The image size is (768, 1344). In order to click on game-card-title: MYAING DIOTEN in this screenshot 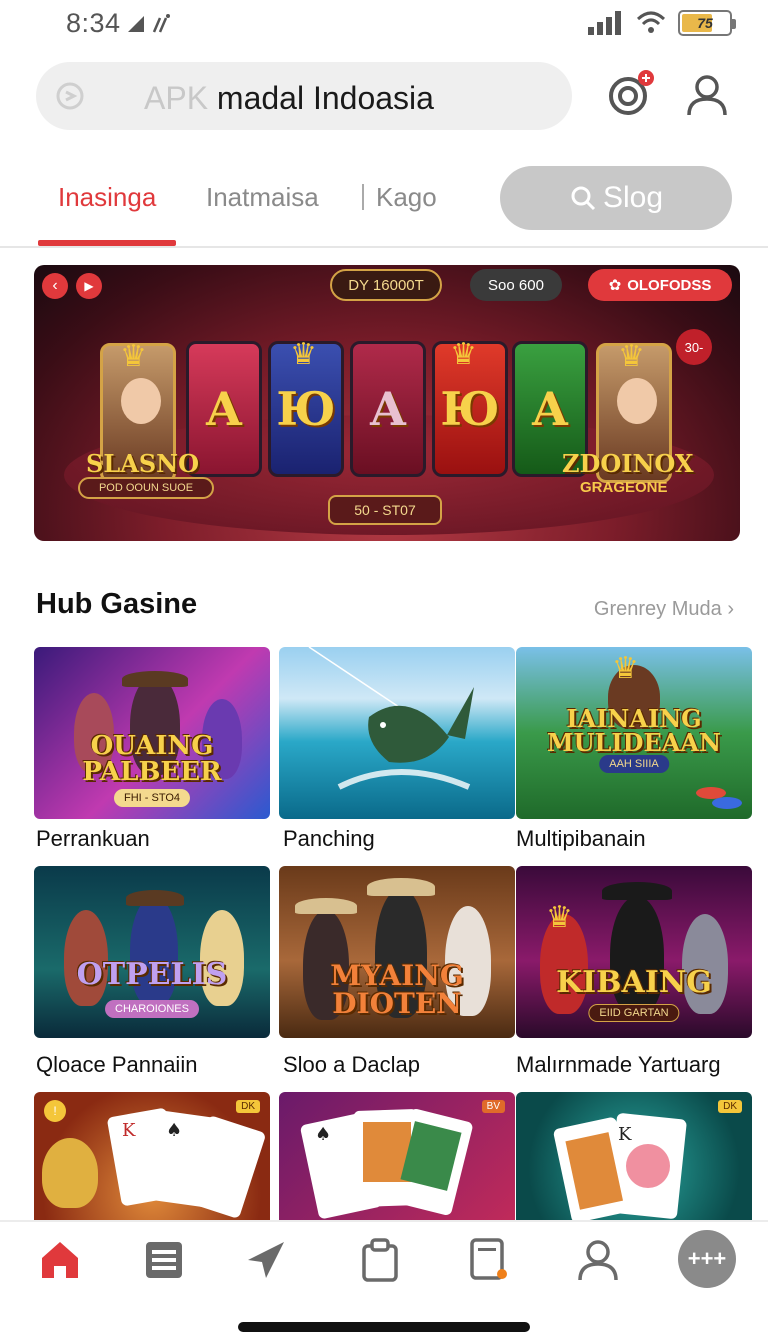, I will do `click(397, 989)`.